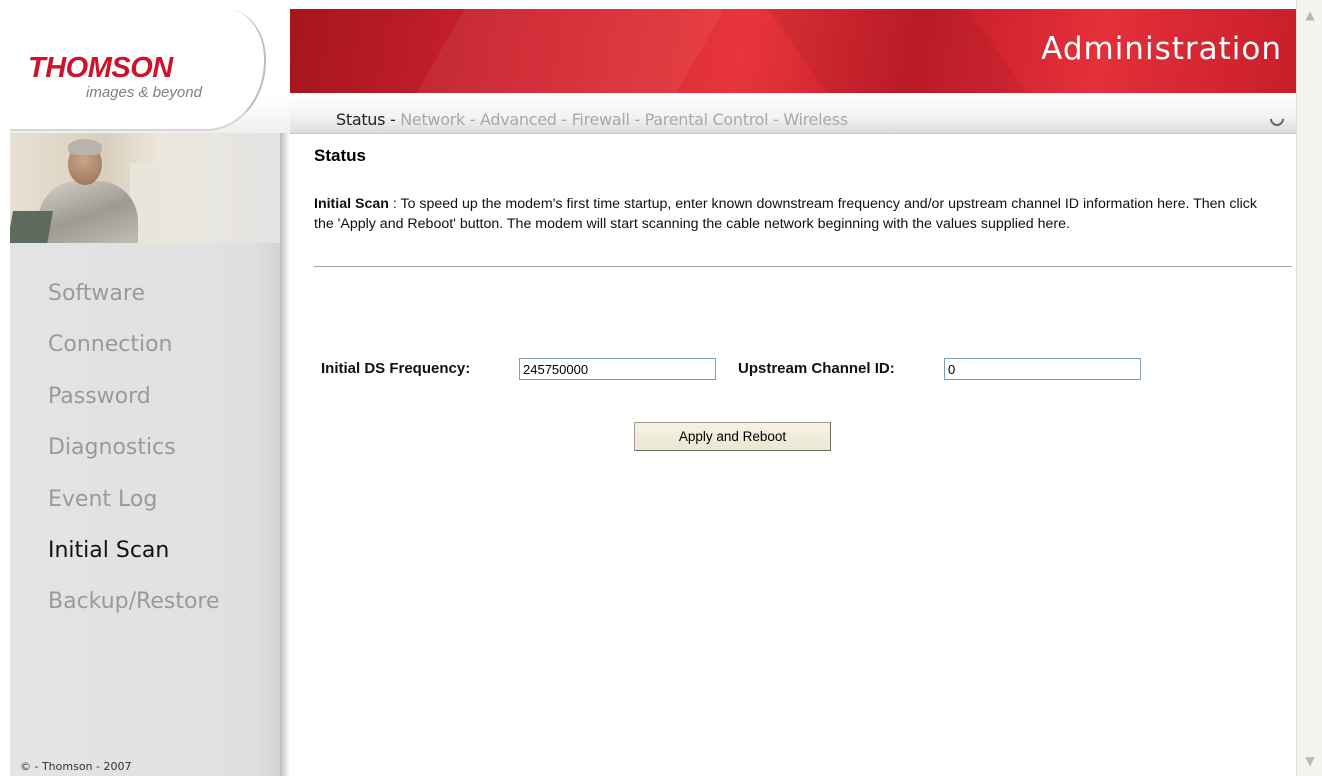 The height and width of the screenshot is (776, 1322). Describe the element at coordinates (816, 368) in the screenshot. I see `upstream-channel-label: Upstream Channel ID:` at that location.